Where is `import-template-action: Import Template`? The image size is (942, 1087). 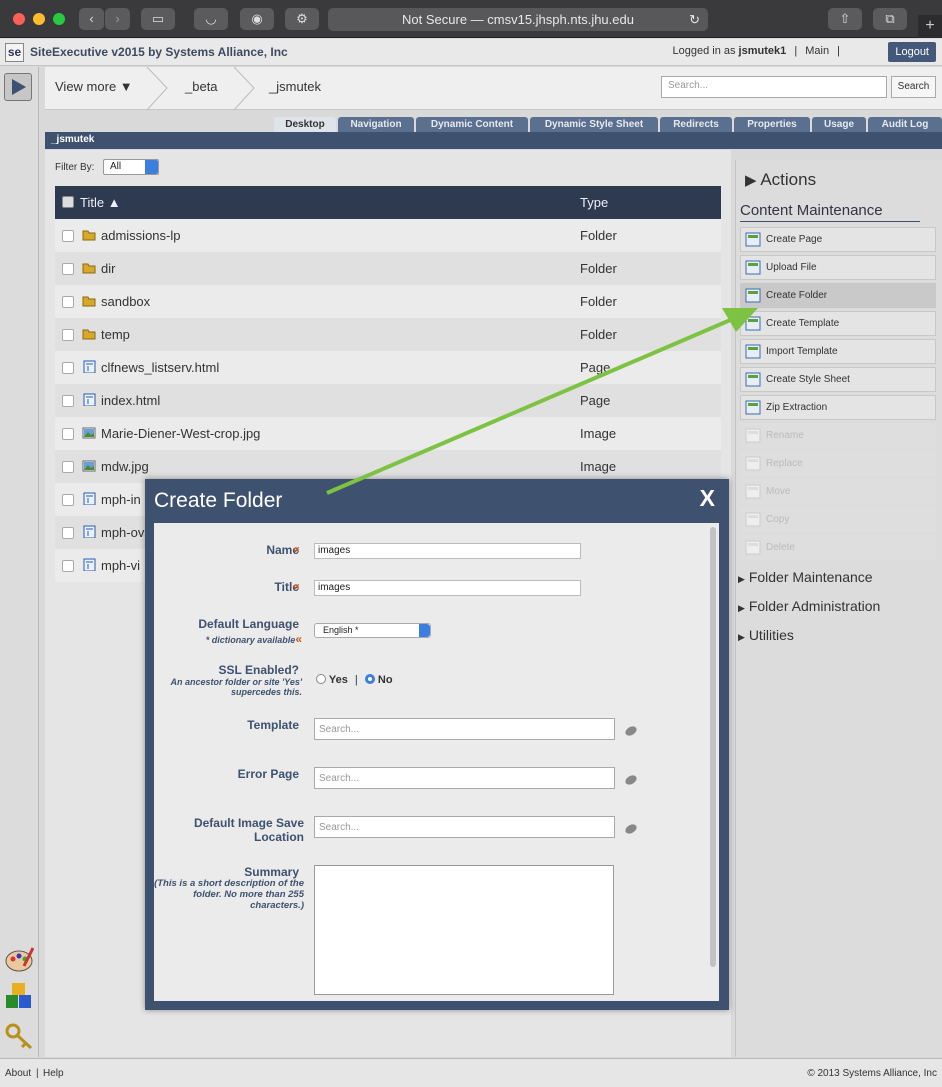
import-template-action: Import Template is located at coordinates (838, 351).